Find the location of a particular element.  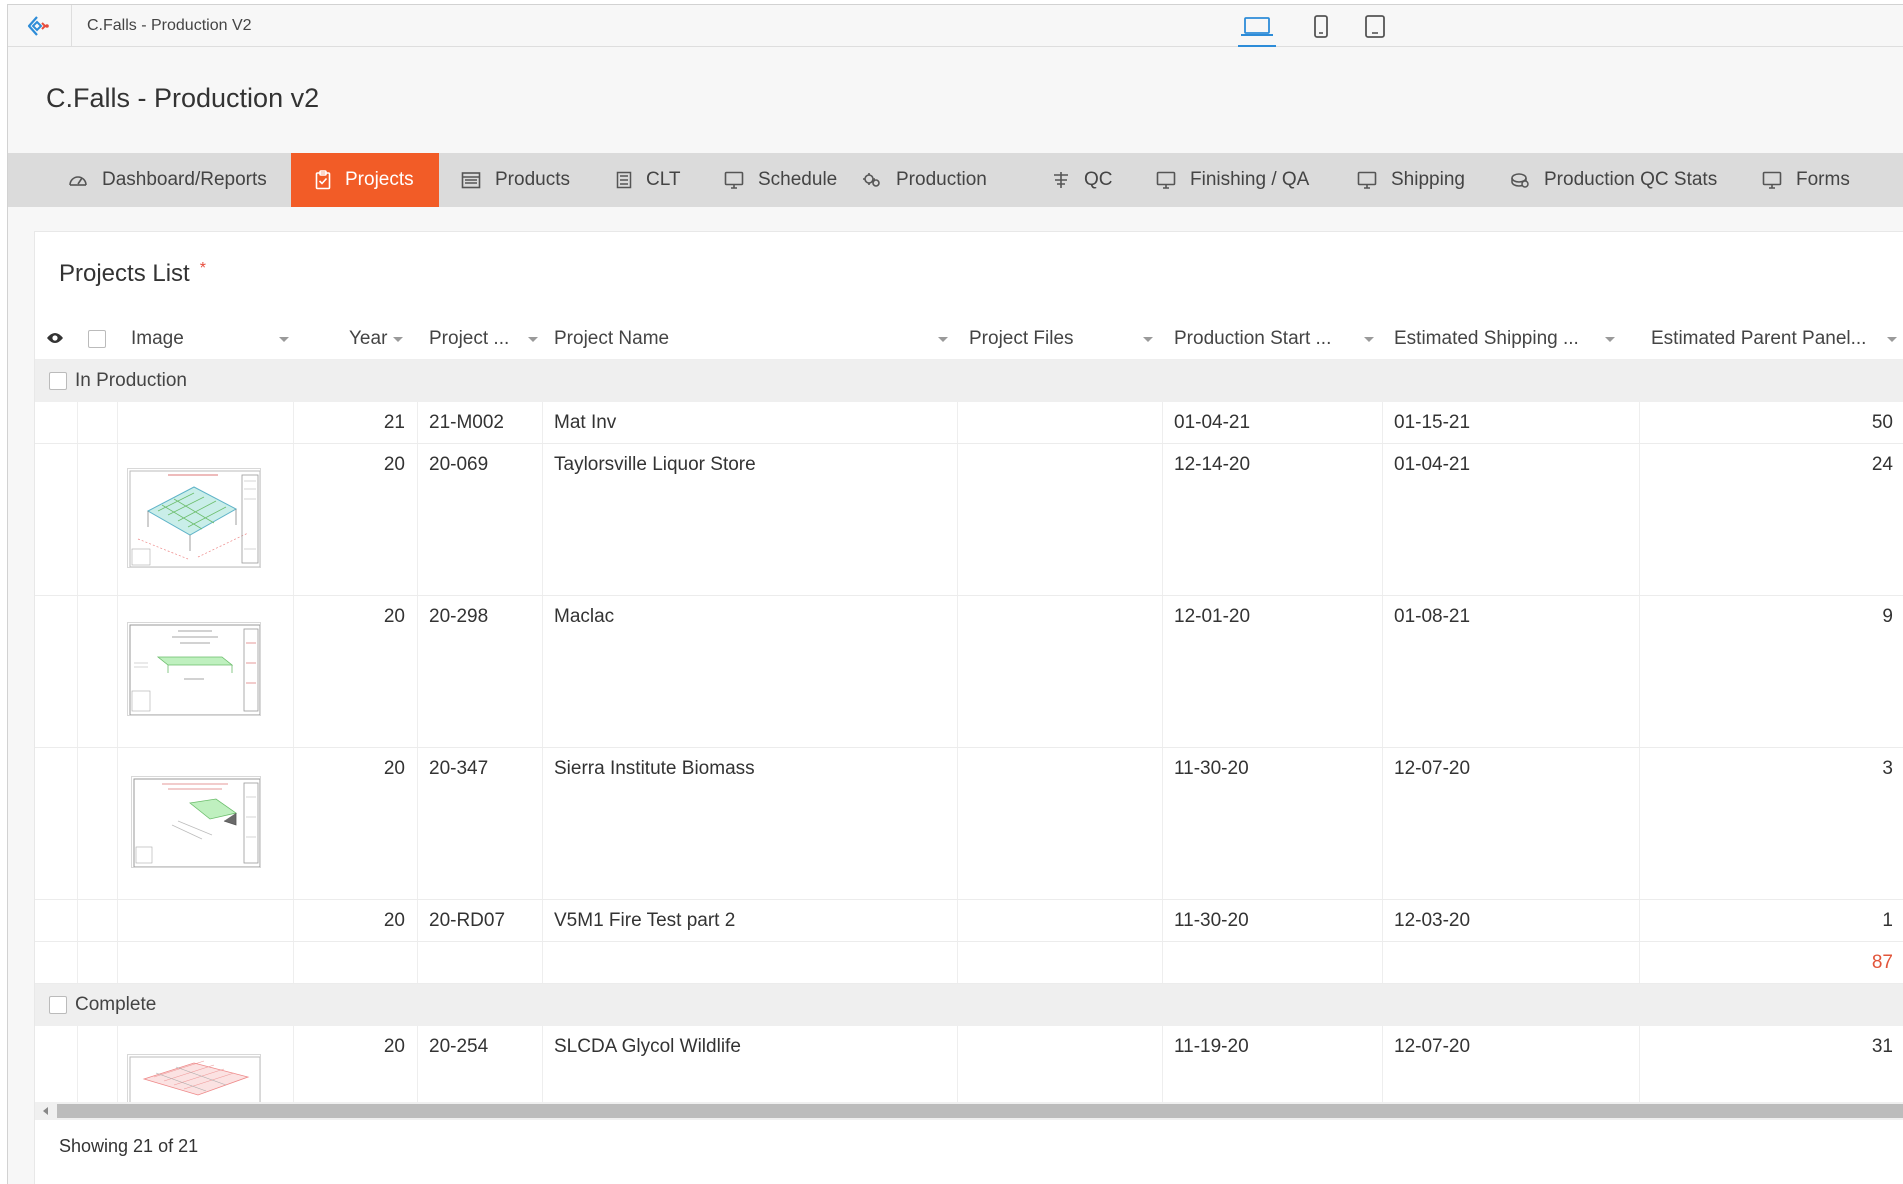

cell-estimated-panels: 24 is located at coordinates (1882, 464).